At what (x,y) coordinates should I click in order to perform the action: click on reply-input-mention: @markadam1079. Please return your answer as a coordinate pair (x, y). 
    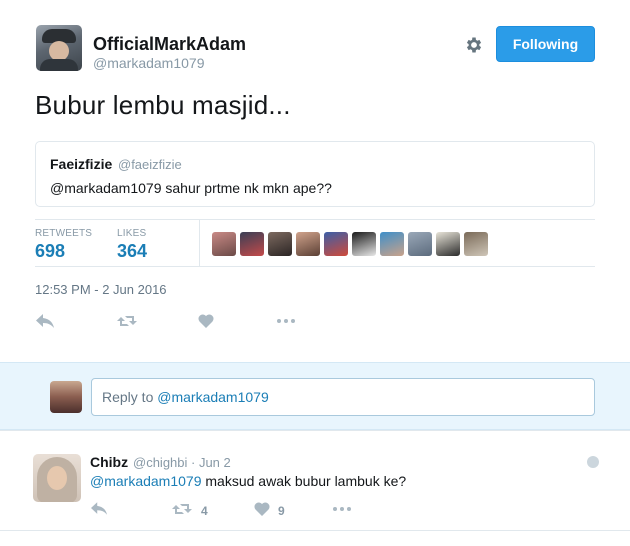
    Looking at the image, I should click on (213, 397).